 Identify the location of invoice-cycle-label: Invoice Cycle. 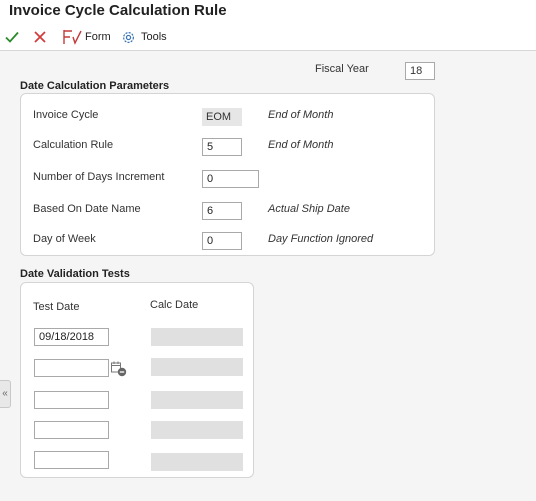
(66, 115).